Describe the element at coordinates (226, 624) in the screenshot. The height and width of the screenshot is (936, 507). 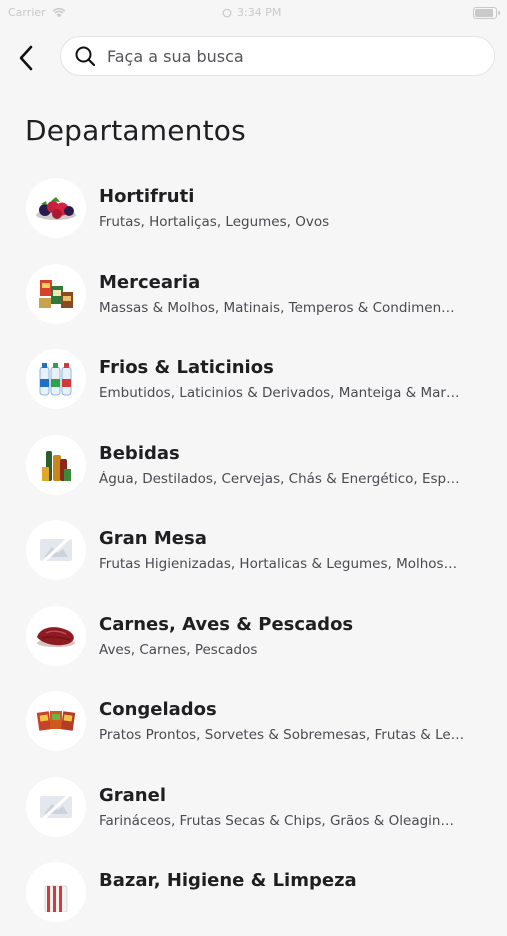
I see `department-name: Carnes, Aves & Pescados` at that location.